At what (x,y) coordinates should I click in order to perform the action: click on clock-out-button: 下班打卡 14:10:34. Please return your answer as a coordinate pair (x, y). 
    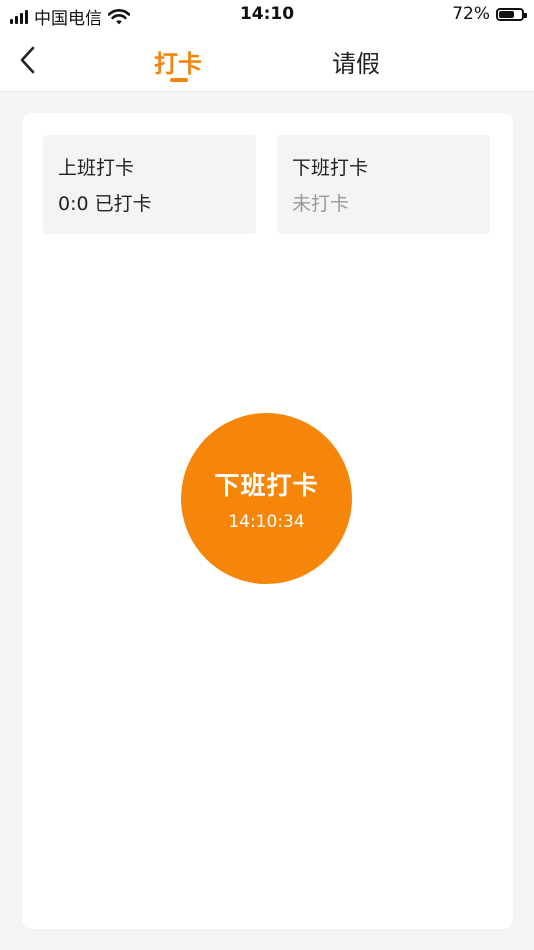
    Looking at the image, I should click on (266, 498).